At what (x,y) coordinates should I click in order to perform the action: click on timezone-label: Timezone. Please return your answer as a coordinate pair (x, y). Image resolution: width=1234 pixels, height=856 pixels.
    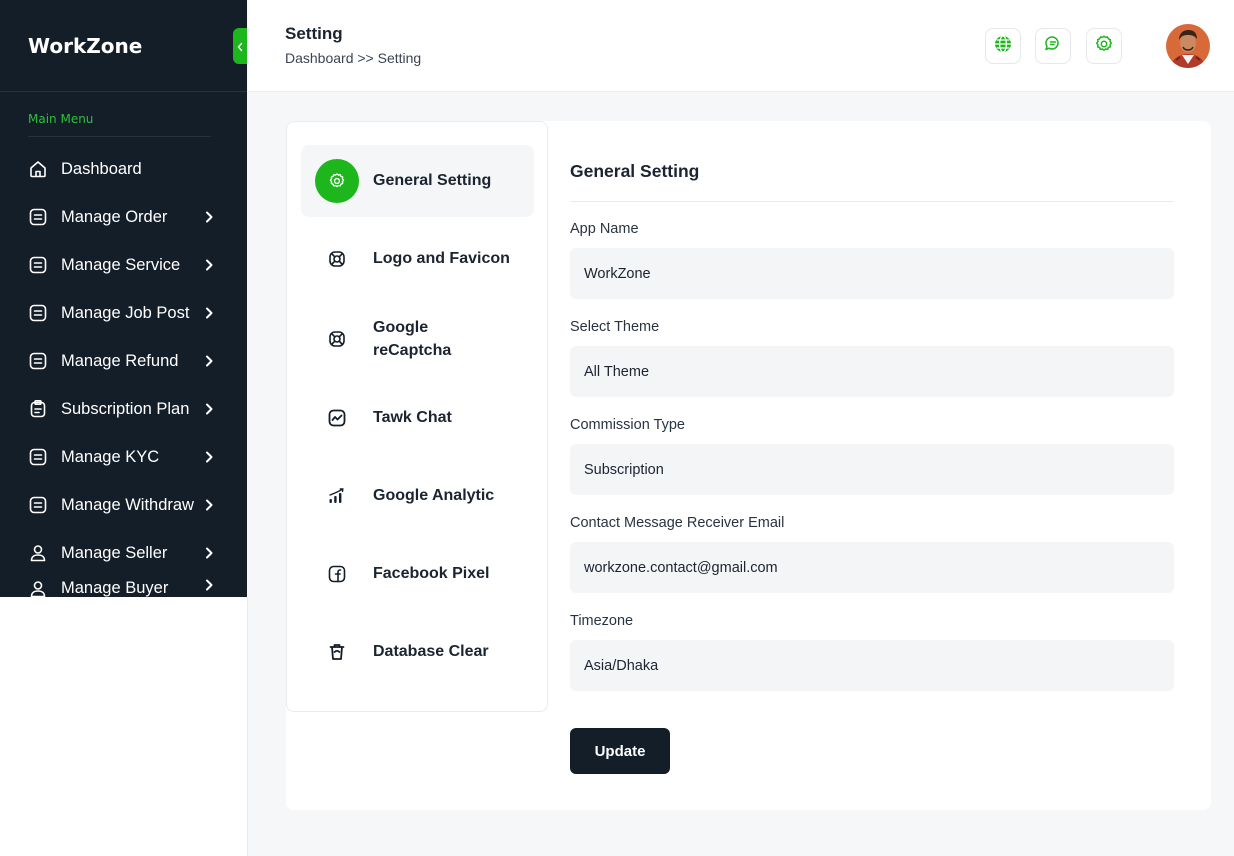
    Looking at the image, I should click on (602, 621).